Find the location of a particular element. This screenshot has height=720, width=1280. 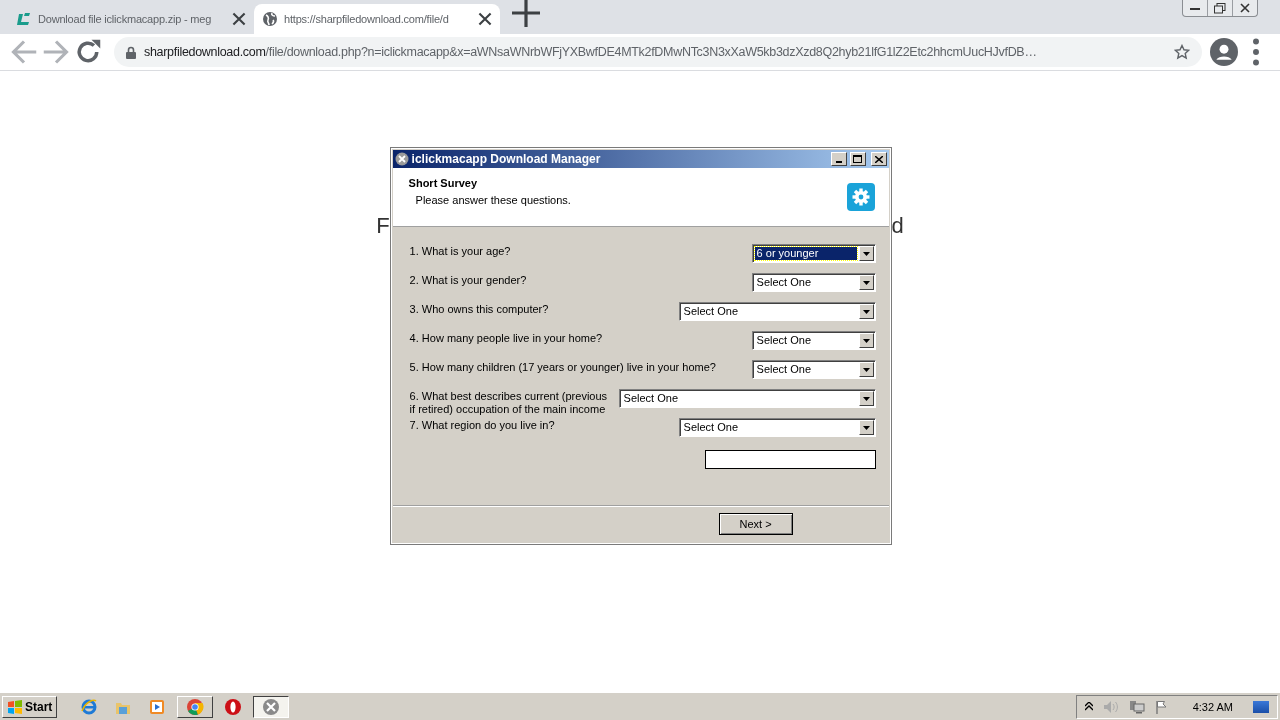

dialog-title-bar: iclickmacapp Download Manager is located at coordinates (640, 159).